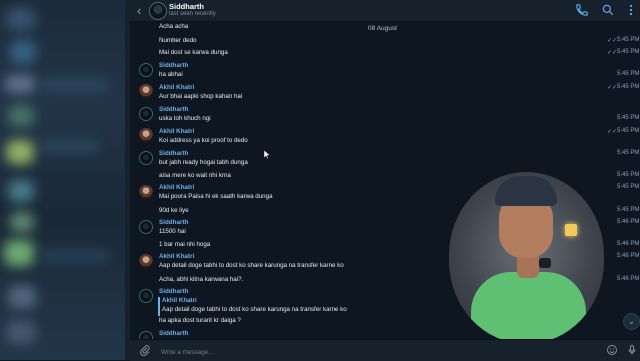 The height and width of the screenshot is (361, 640). I want to click on message-input-bar, so click(385, 350).